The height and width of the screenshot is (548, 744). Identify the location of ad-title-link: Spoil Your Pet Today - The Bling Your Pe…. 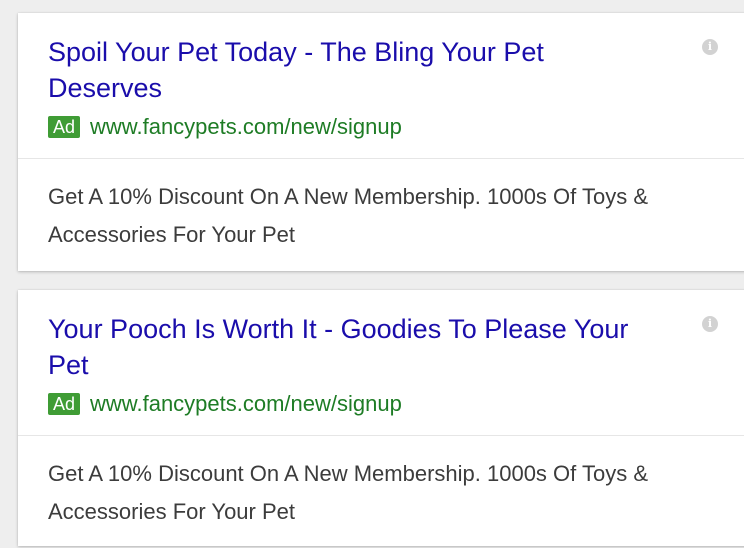
(343, 70).